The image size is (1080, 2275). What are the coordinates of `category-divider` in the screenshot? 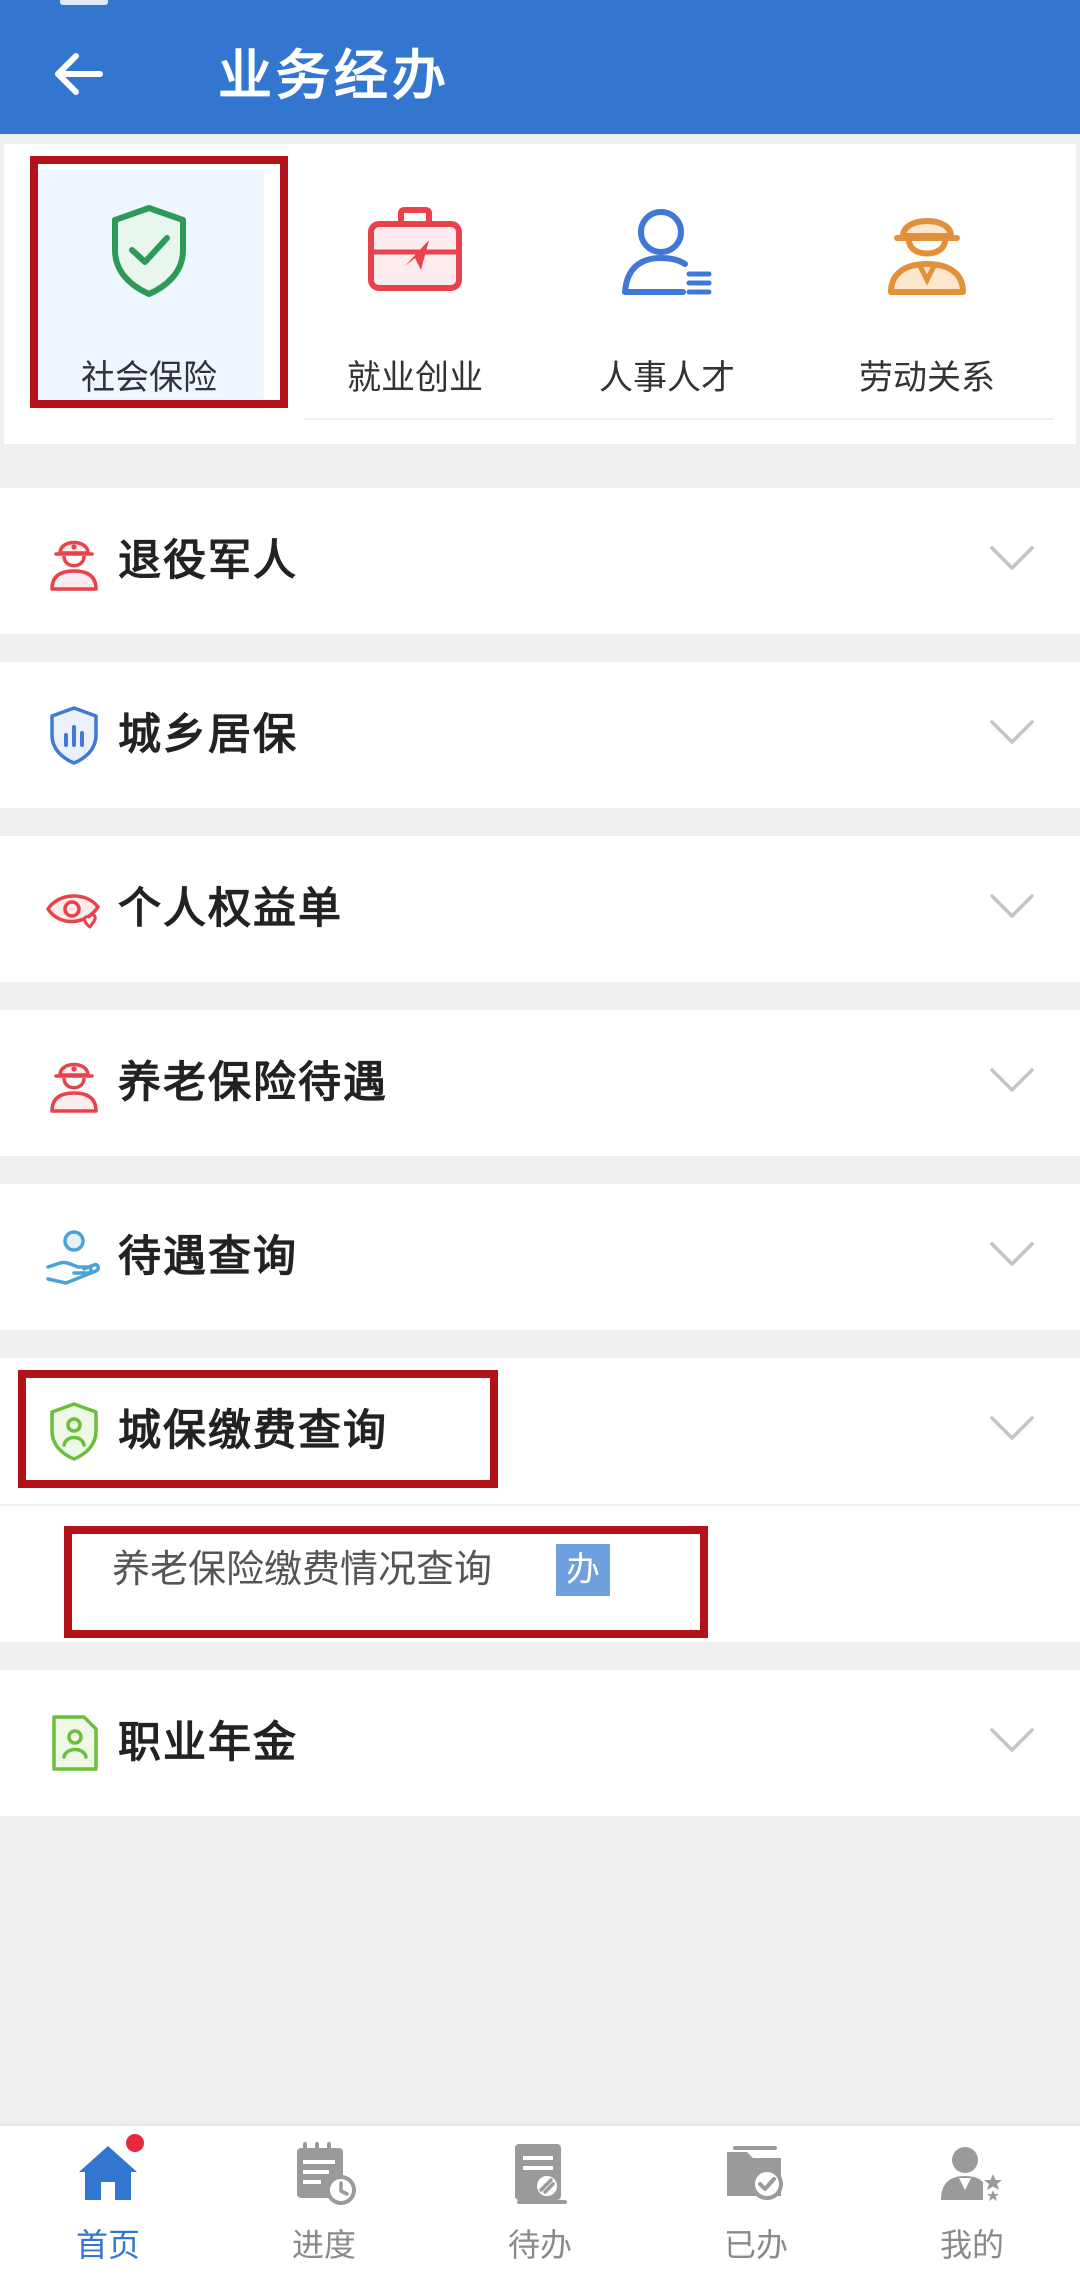 It's located at (679, 419).